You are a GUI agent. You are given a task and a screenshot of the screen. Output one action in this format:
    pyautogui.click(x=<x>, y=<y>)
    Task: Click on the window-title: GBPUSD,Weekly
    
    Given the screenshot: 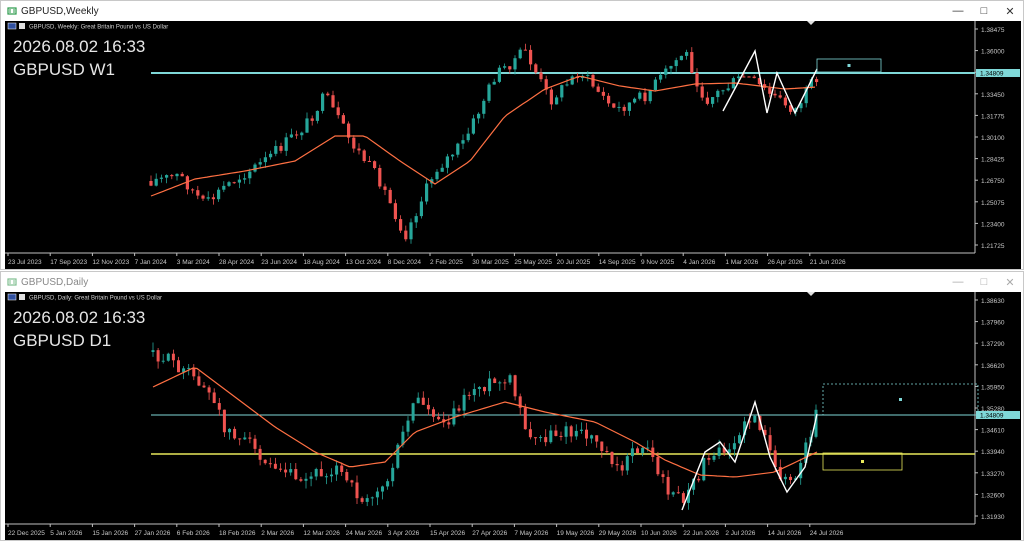 What is the action you would take?
    pyautogui.click(x=60, y=11)
    